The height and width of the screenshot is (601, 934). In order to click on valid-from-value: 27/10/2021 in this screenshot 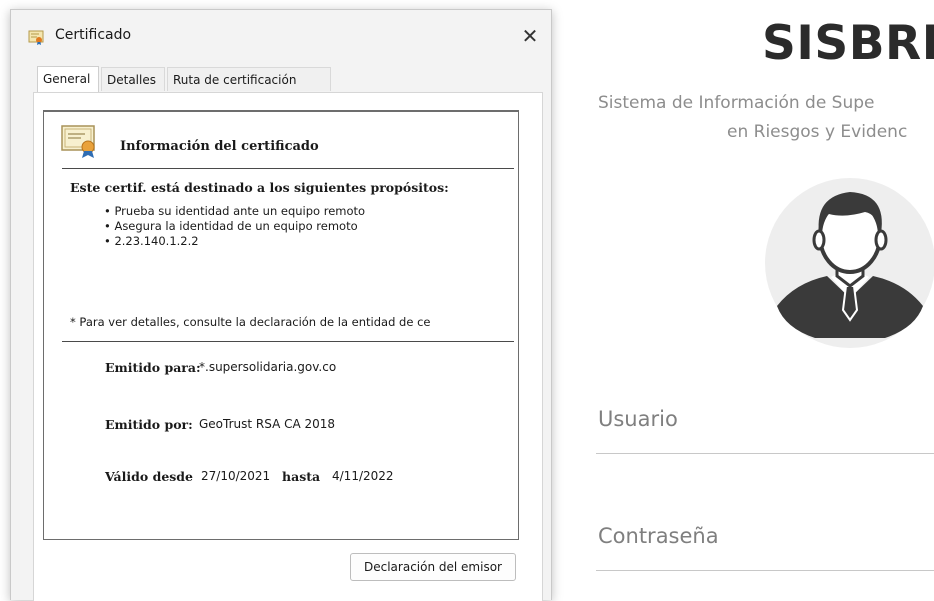, I will do `click(236, 476)`.